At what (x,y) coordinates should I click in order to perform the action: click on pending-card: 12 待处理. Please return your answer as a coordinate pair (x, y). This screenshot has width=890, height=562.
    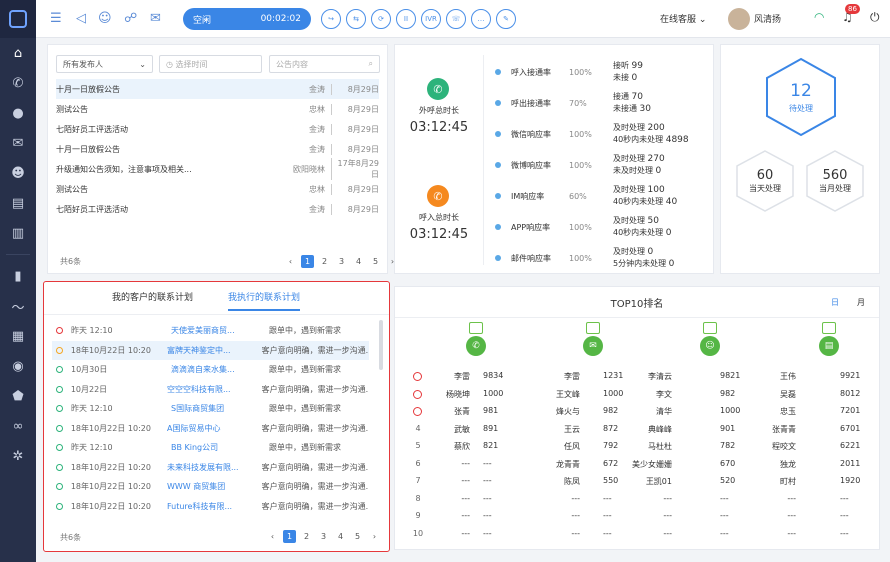
    Looking at the image, I should click on (801, 97).